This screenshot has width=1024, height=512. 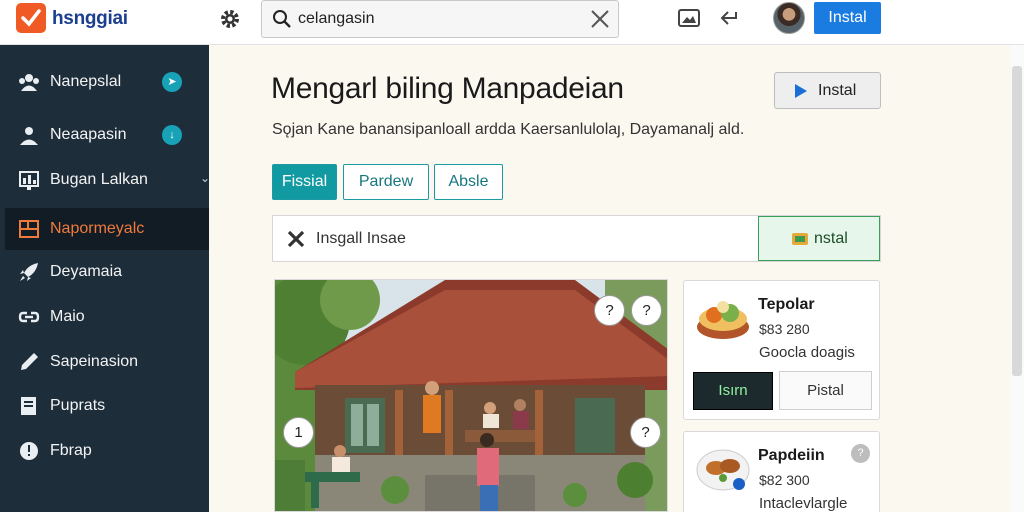 I want to click on install-row: Insgall Insae nstal, so click(x=576, y=238).